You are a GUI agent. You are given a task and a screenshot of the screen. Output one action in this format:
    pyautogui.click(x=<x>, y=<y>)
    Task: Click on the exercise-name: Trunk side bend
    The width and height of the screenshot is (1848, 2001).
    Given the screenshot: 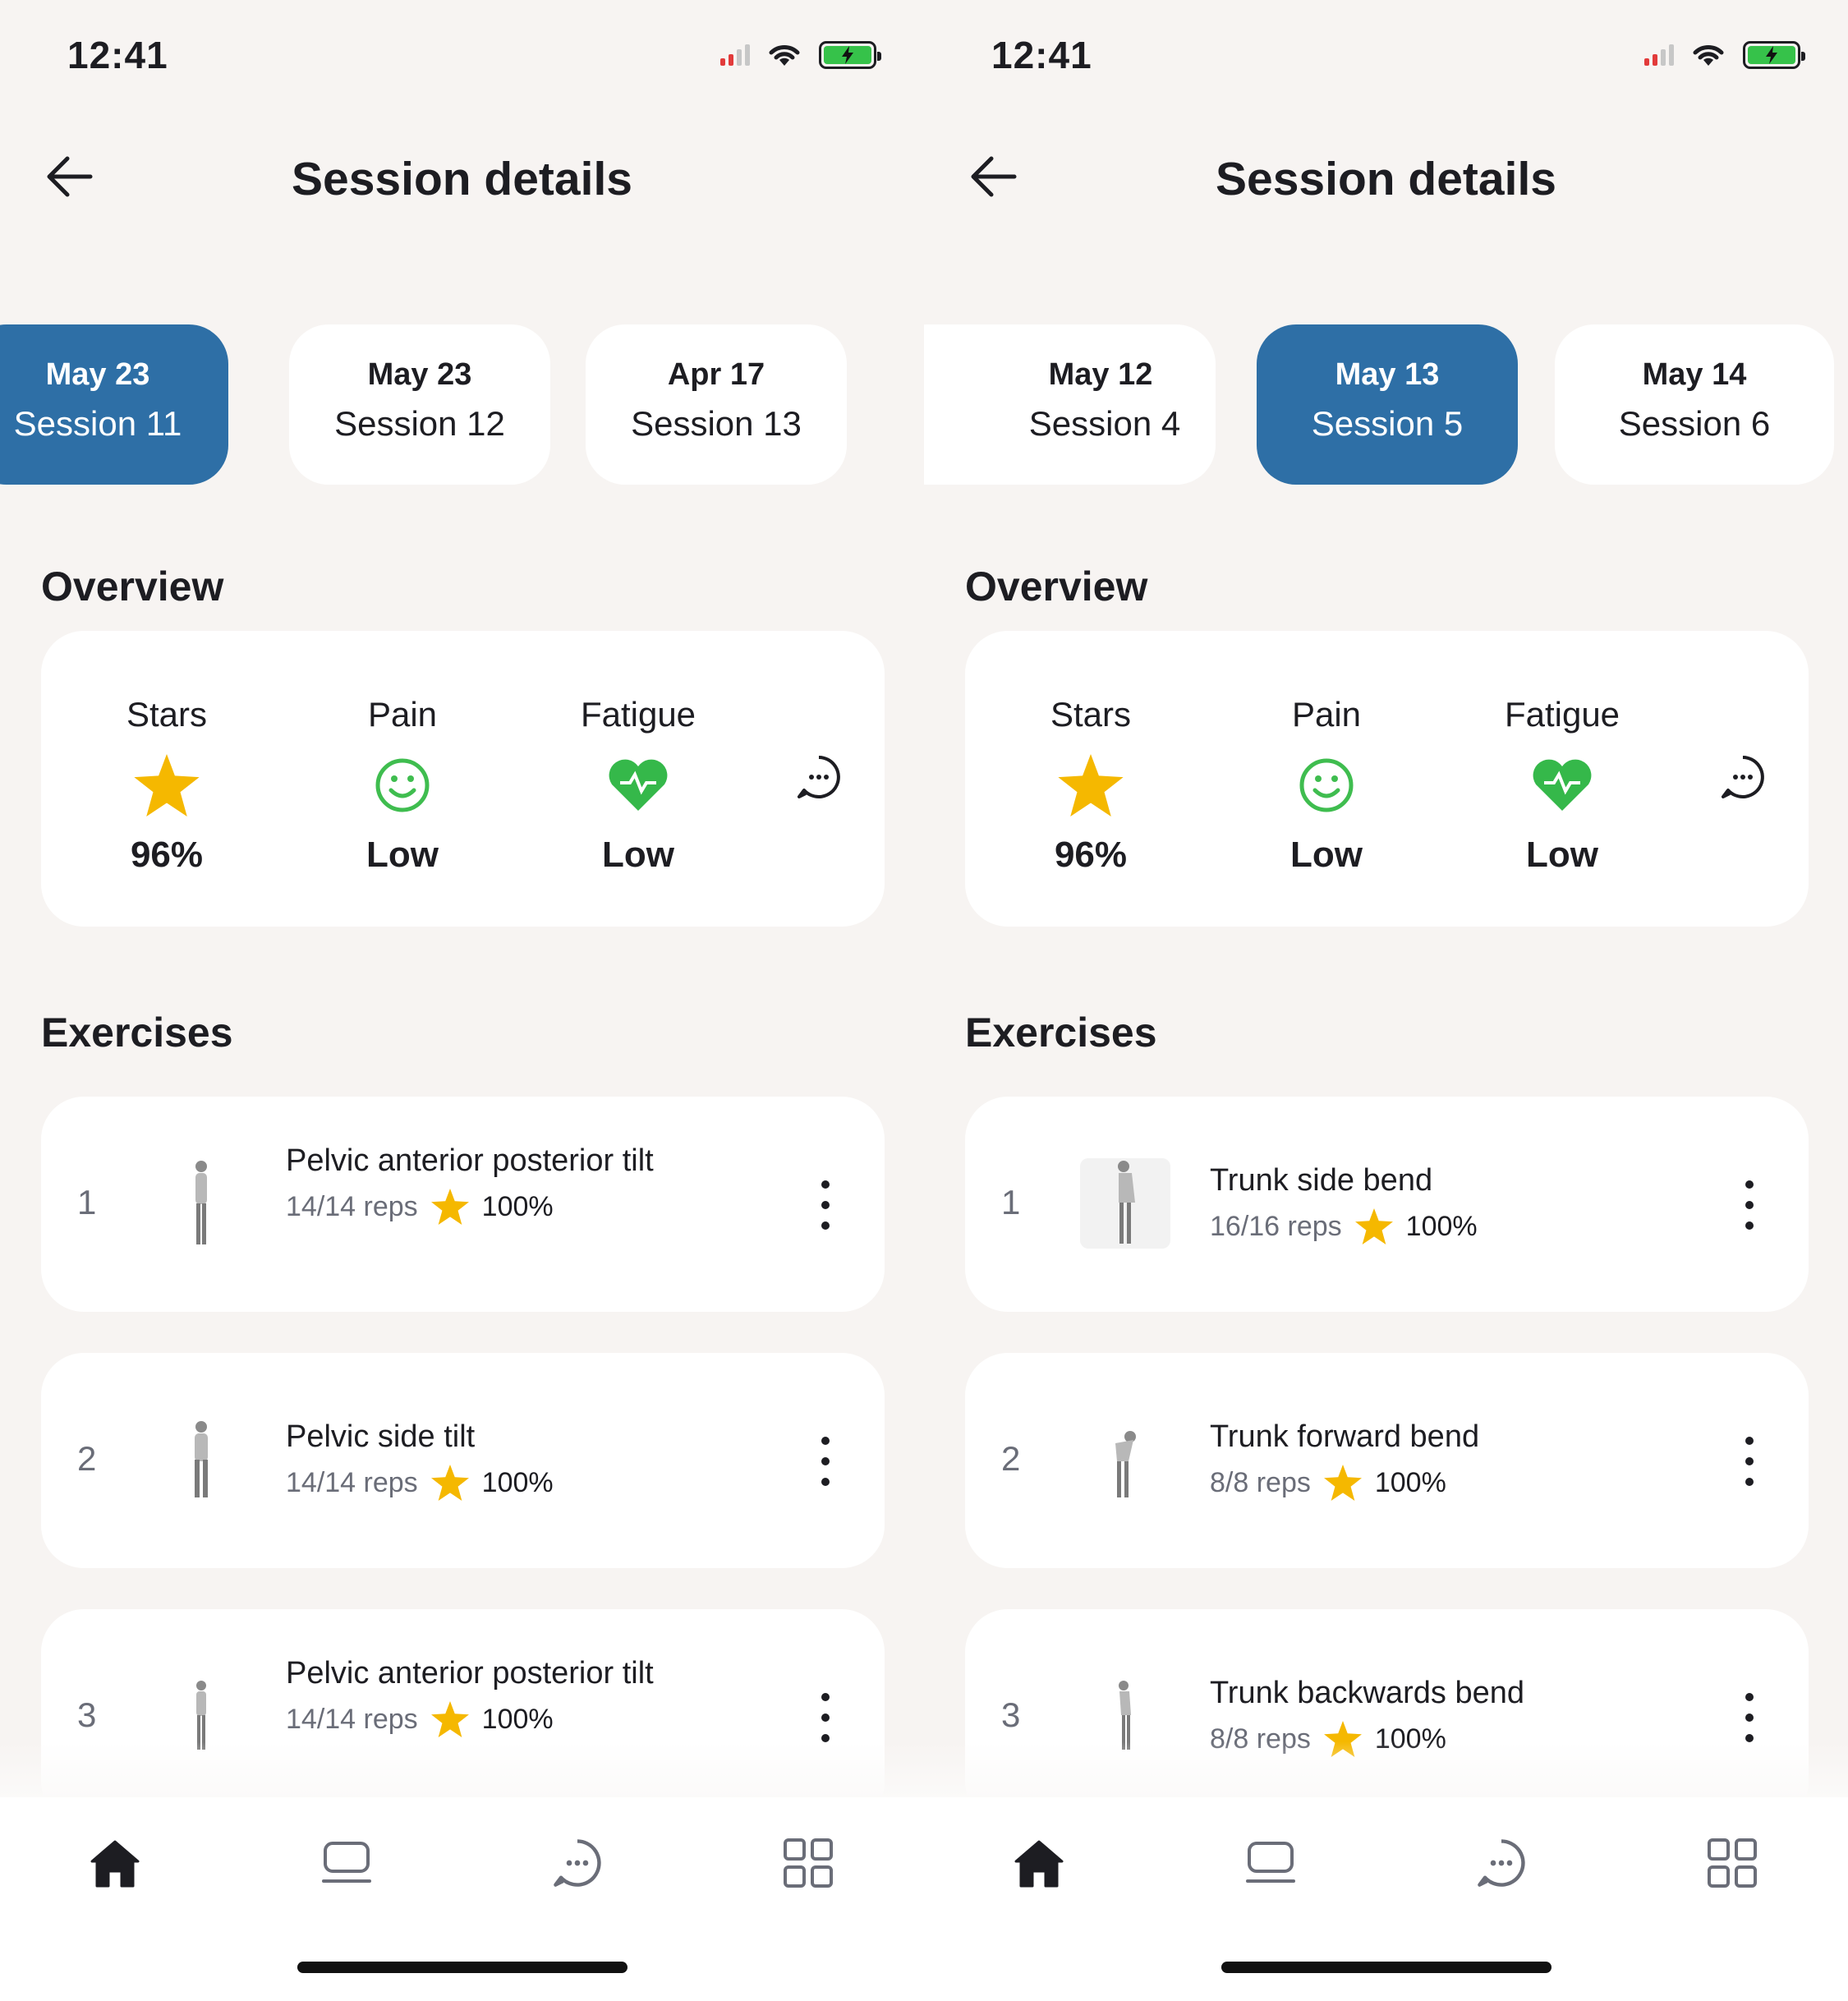 What is the action you would take?
    pyautogui.click(x=1321, y=1180)
    